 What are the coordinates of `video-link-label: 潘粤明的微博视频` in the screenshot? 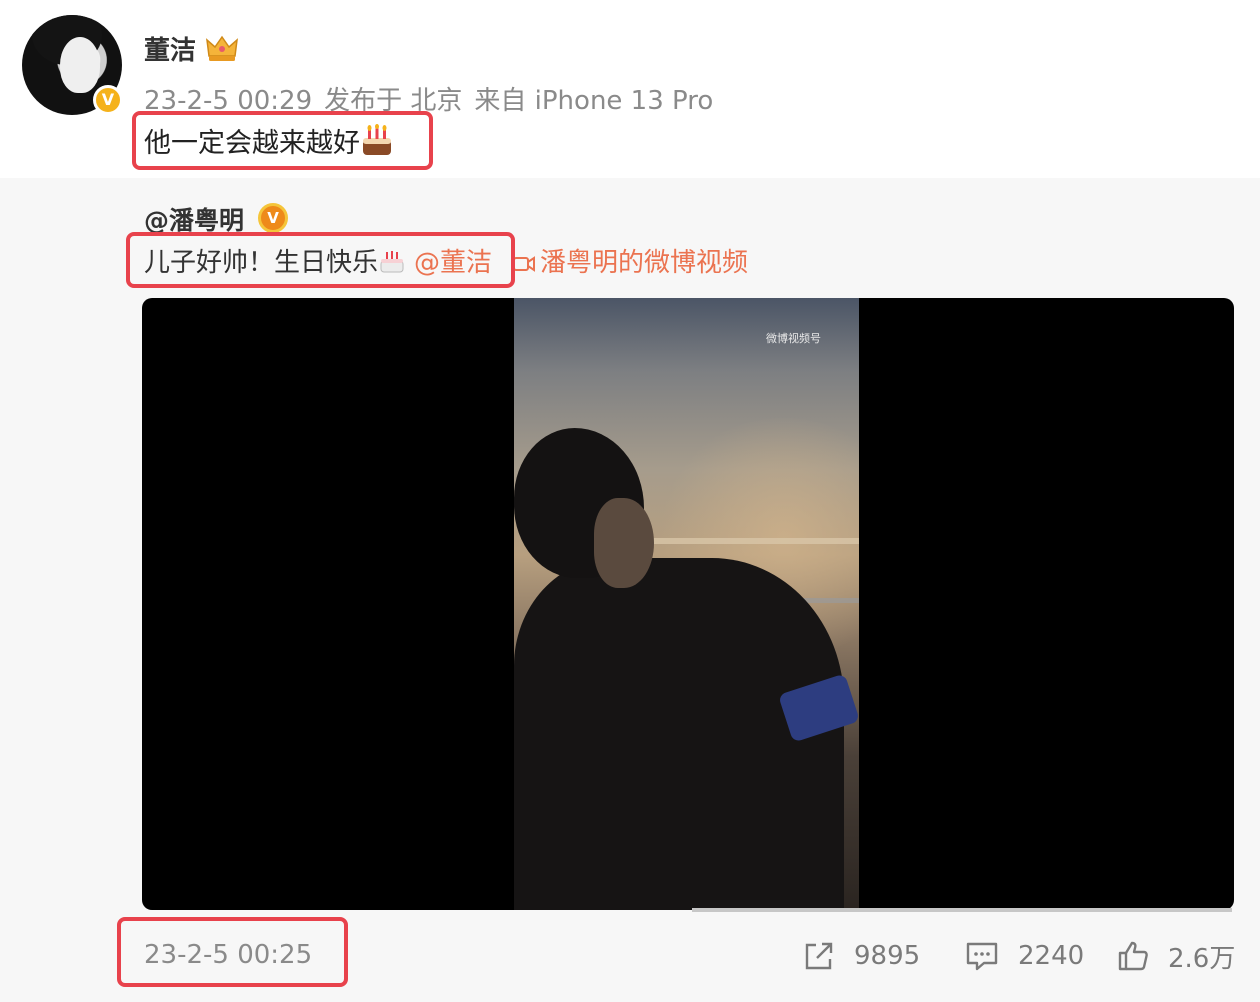 It's located at (644, 263).